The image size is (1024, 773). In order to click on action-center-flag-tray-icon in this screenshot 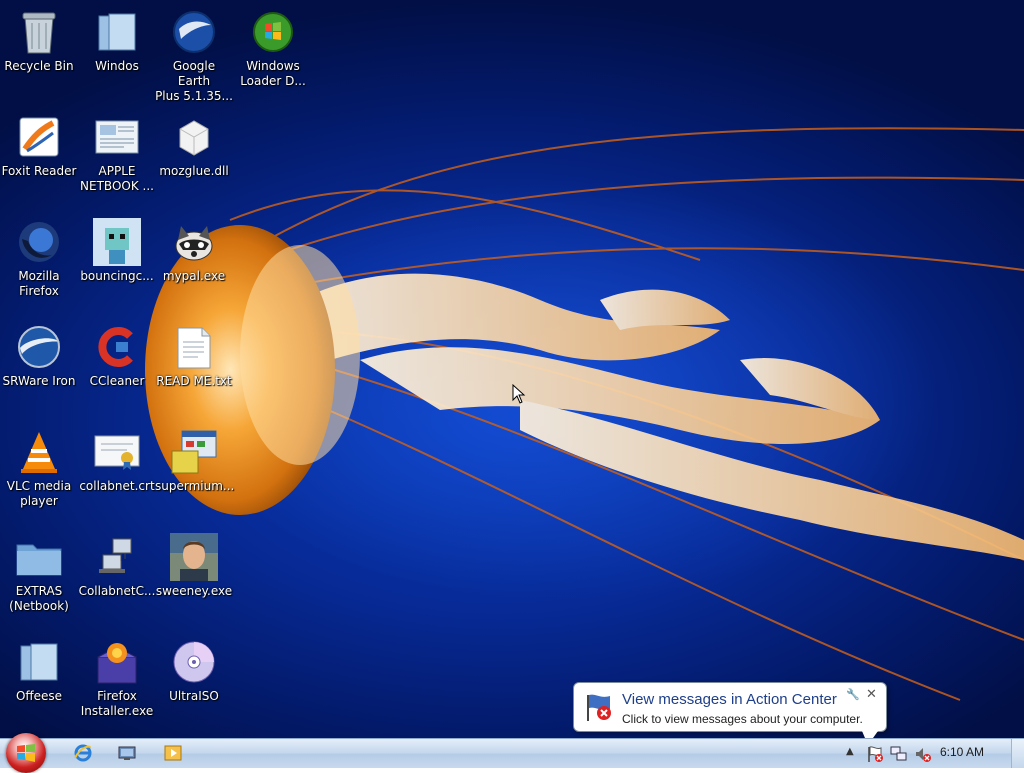, I will do `click(875, 754)`.